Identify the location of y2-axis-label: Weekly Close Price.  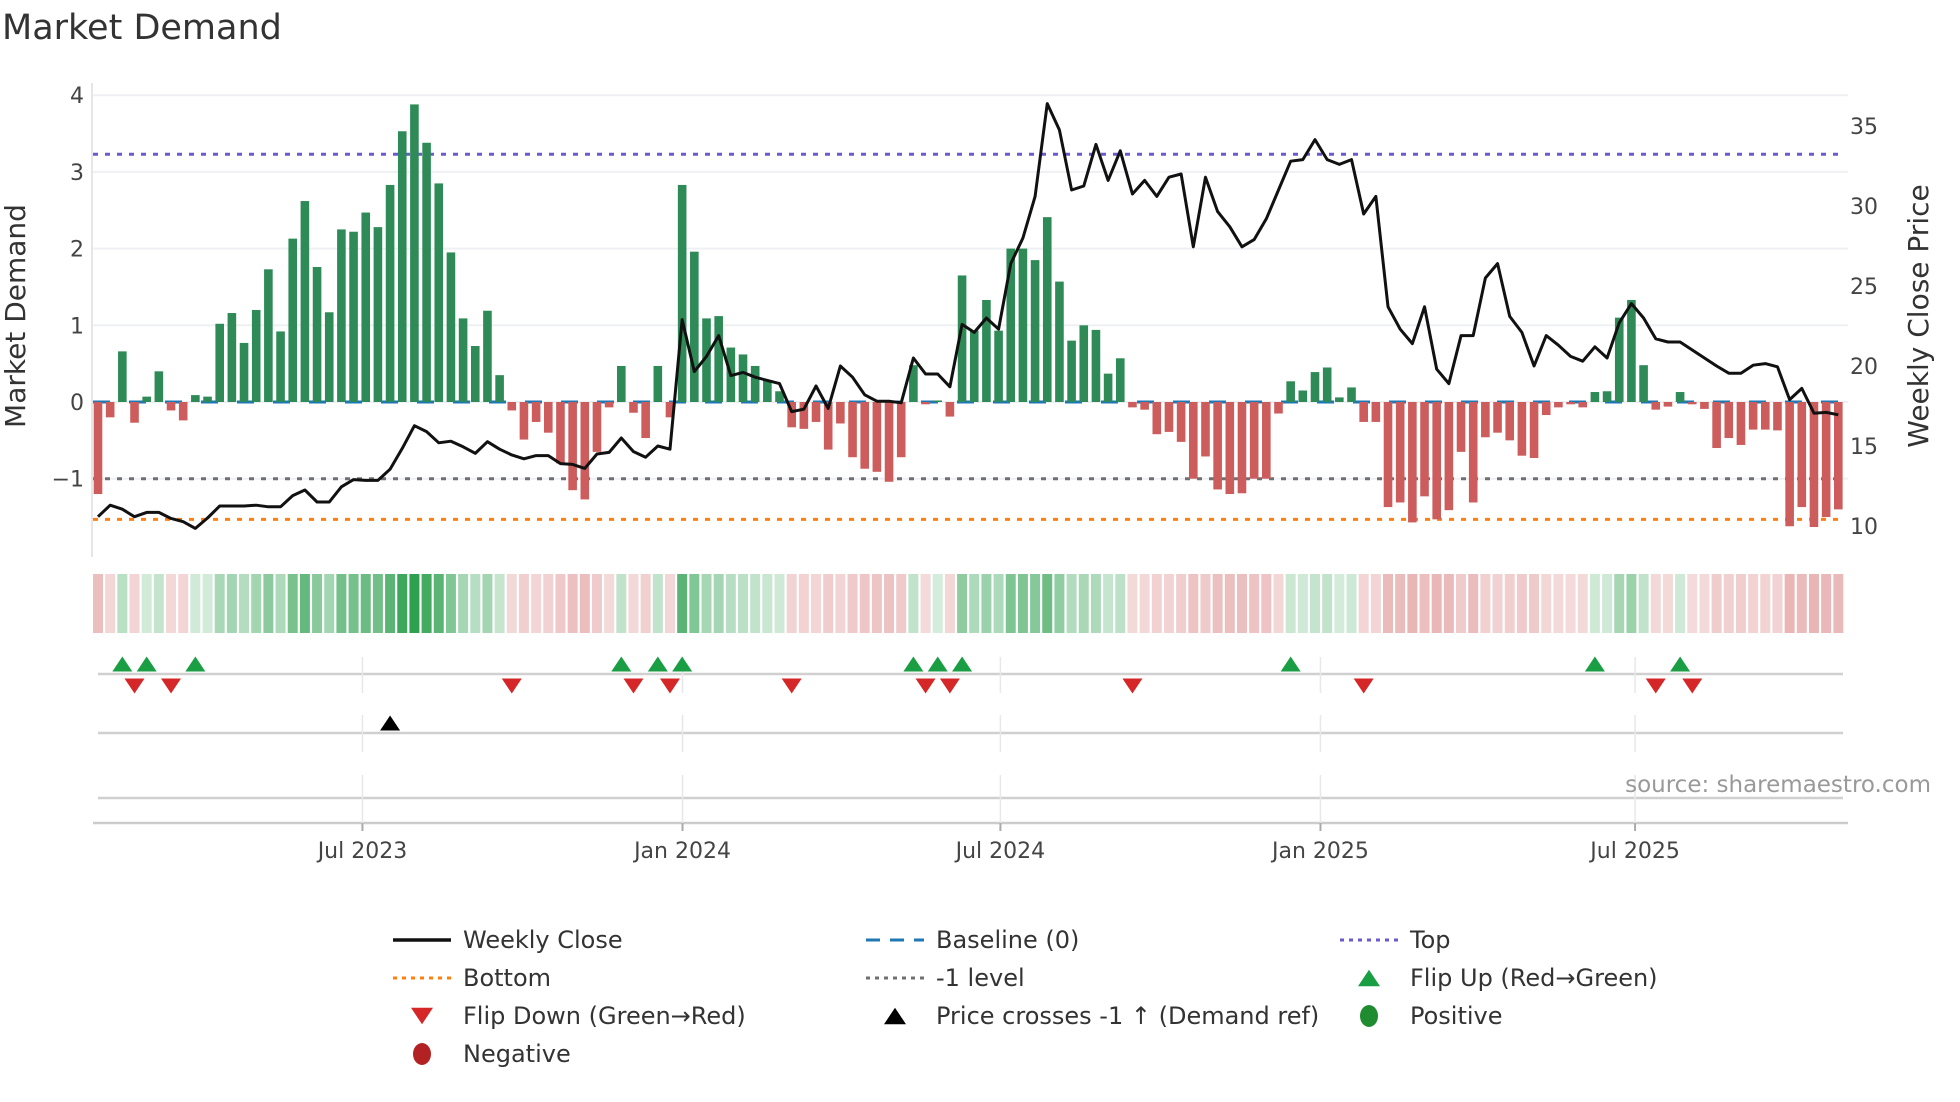
(1918, 315).